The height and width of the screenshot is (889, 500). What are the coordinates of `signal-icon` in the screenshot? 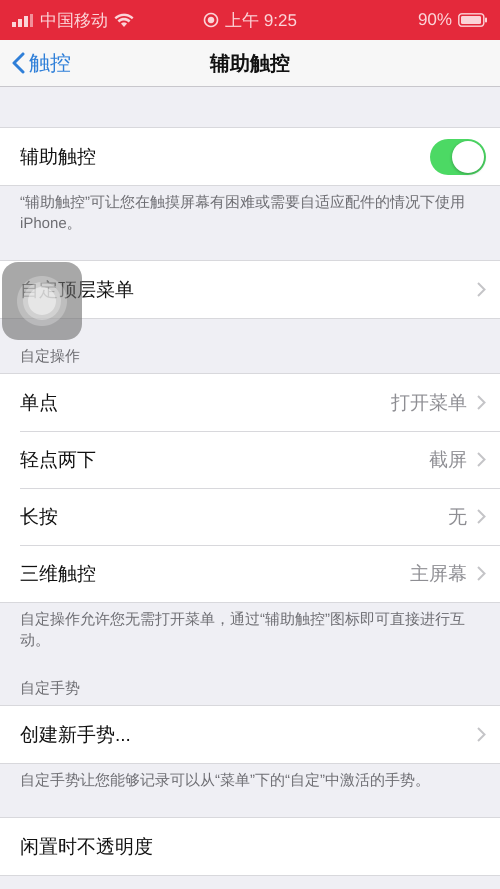 It's located at (23, 20).